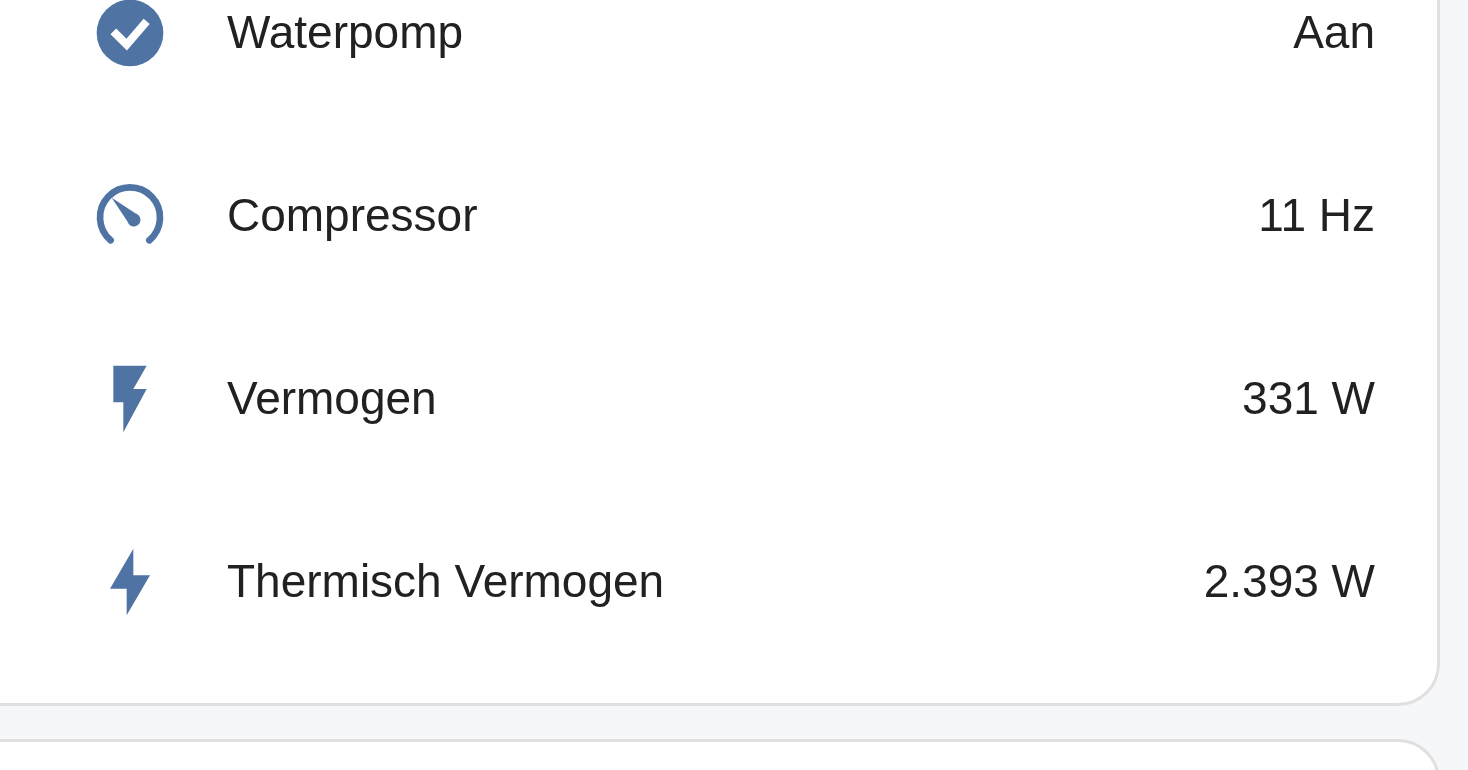  What do you see at coordinates (1316, 215) in the screenshot?
I see `entity-state: 11 Hz` at bounding box center [1316, 215].